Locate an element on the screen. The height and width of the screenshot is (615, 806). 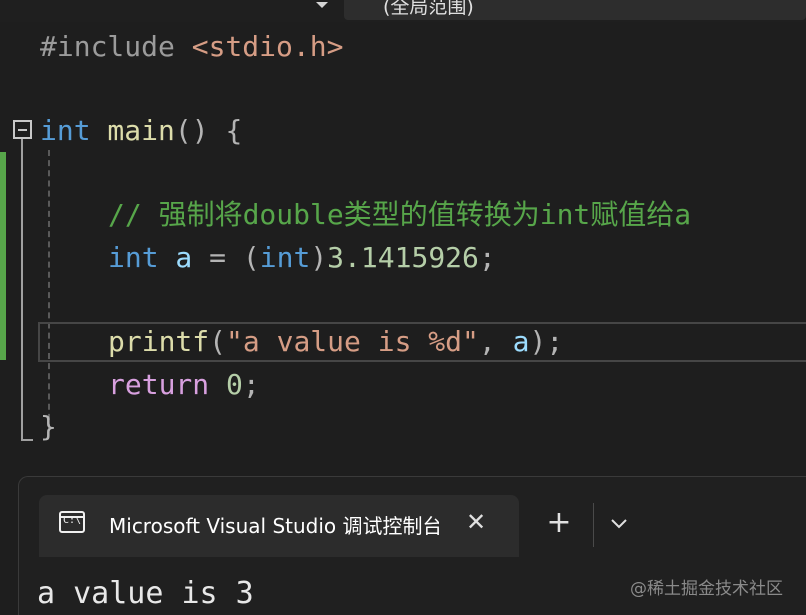
string-literal: "a value is %d" is located at coordinates (352, 341).